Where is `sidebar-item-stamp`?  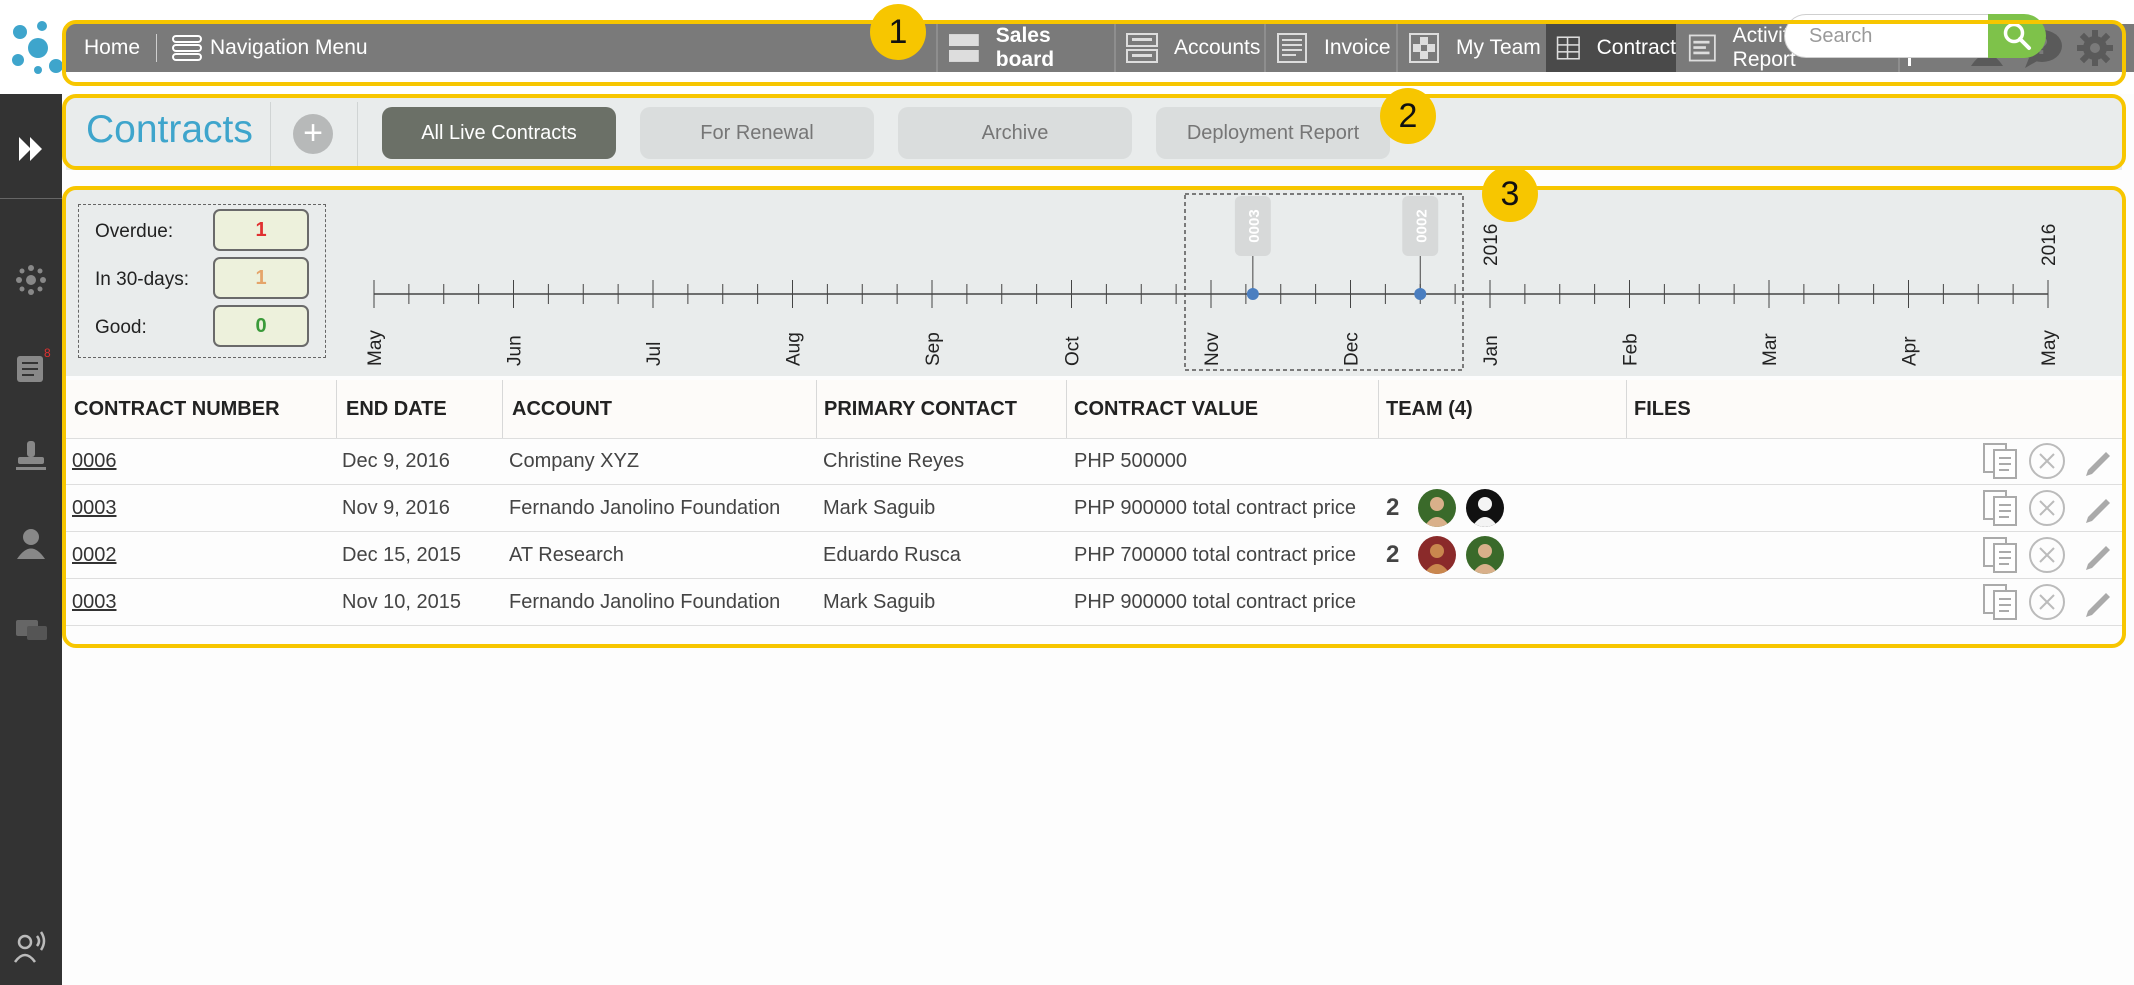 sidebar-item-stamp is located at coordinates (31, 456).